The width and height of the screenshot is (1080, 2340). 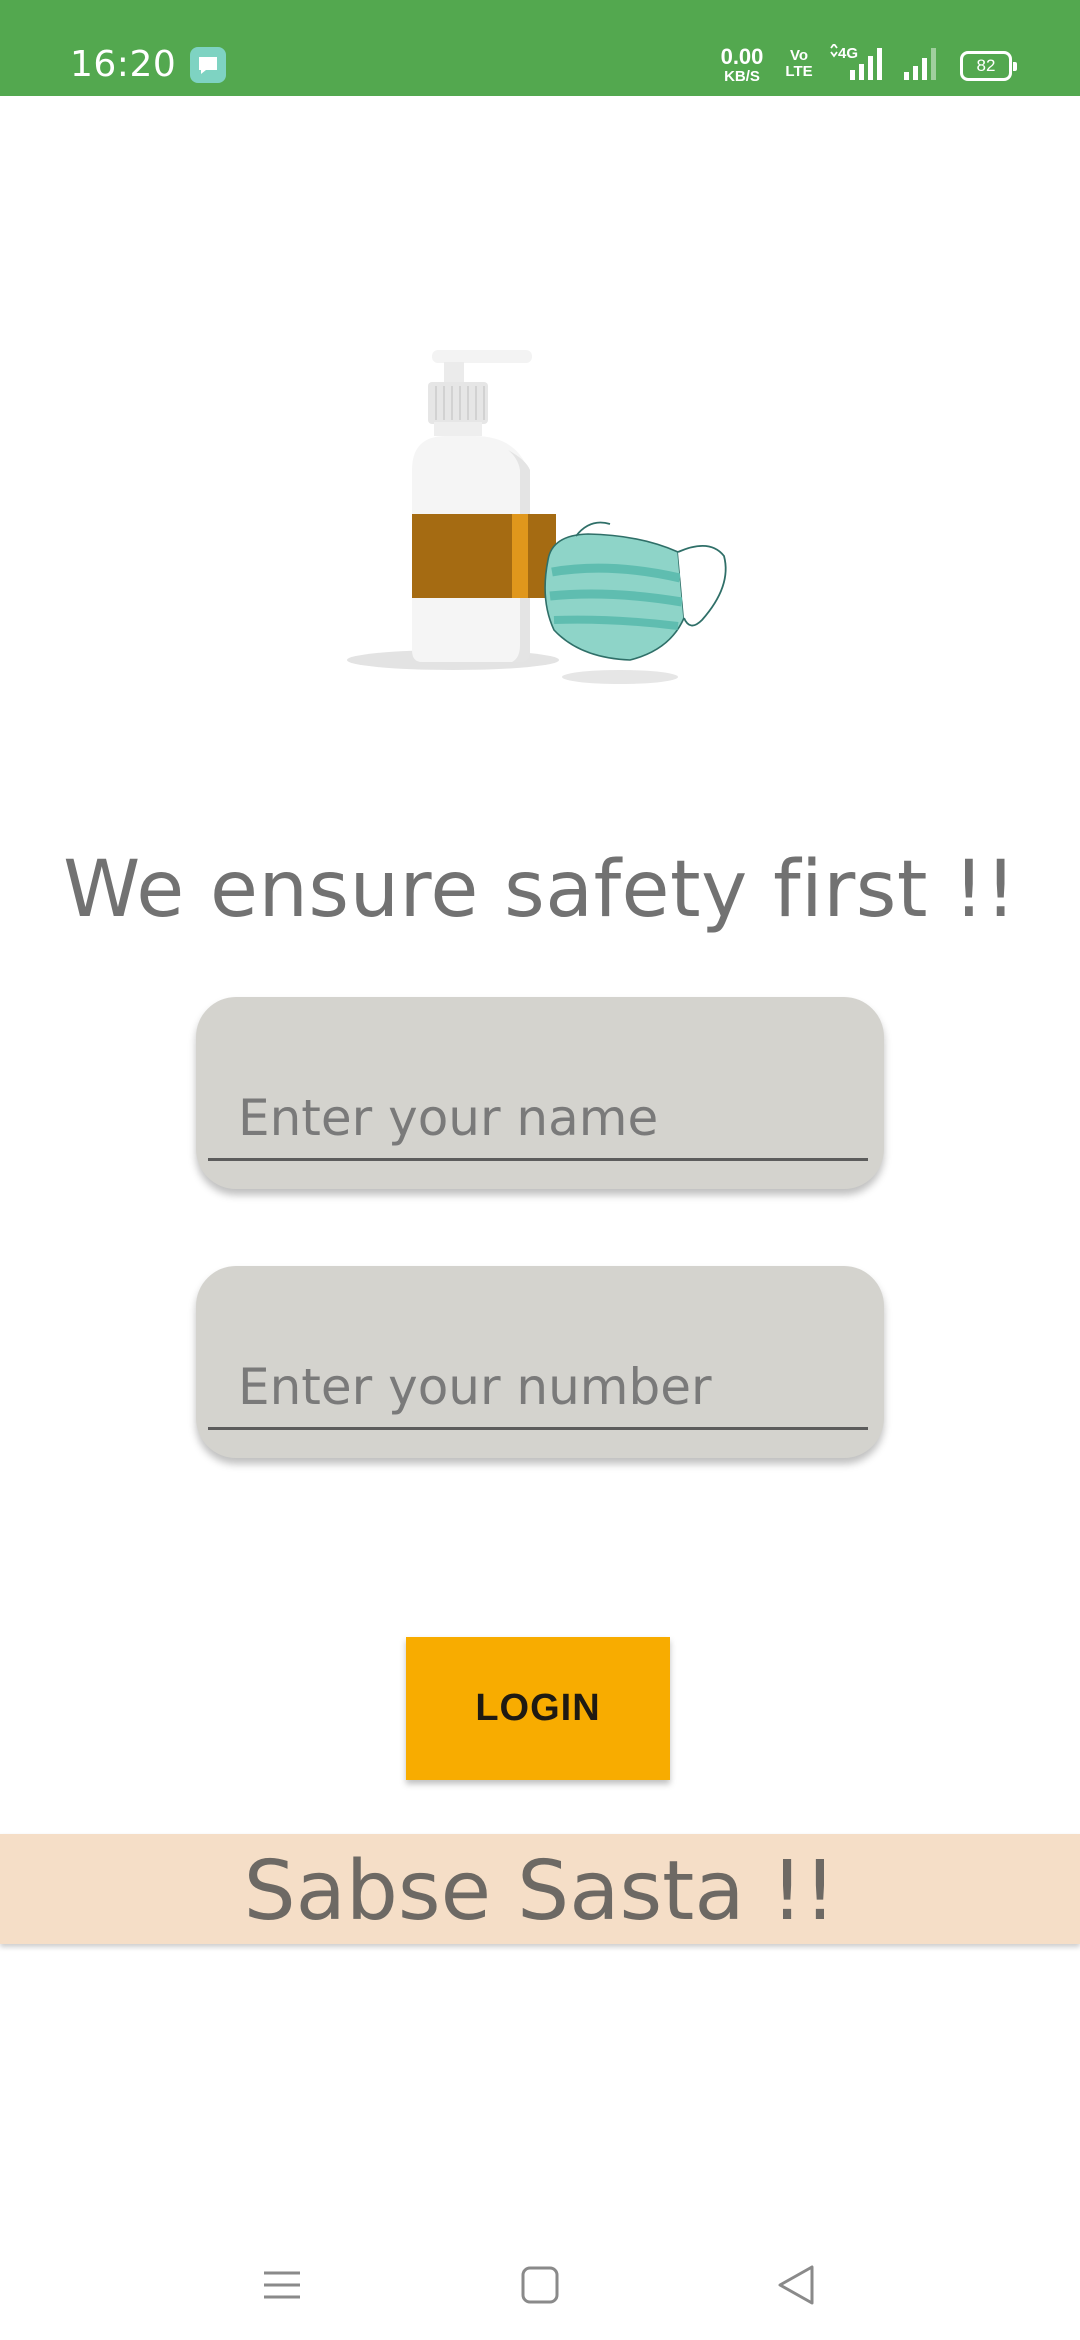 I want to click on system-navigation-bar, so click(x=540, y=2285).